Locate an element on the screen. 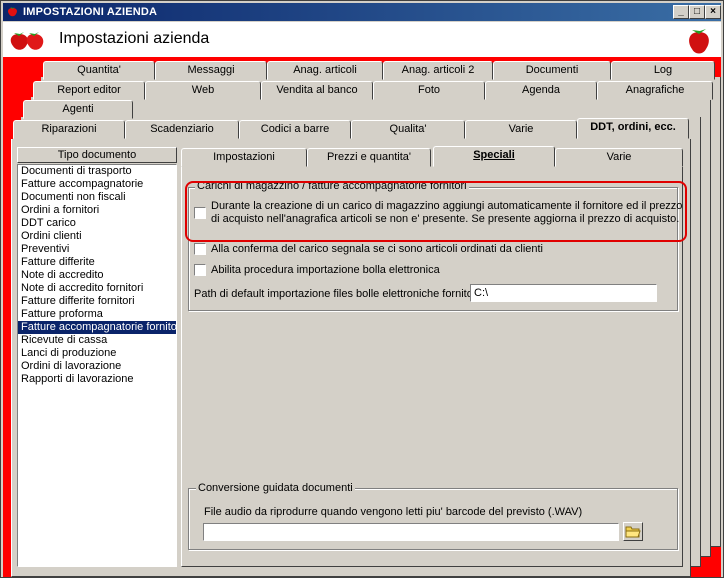  list-item: Ordini a fornitori is located at coordinates (97, 210).